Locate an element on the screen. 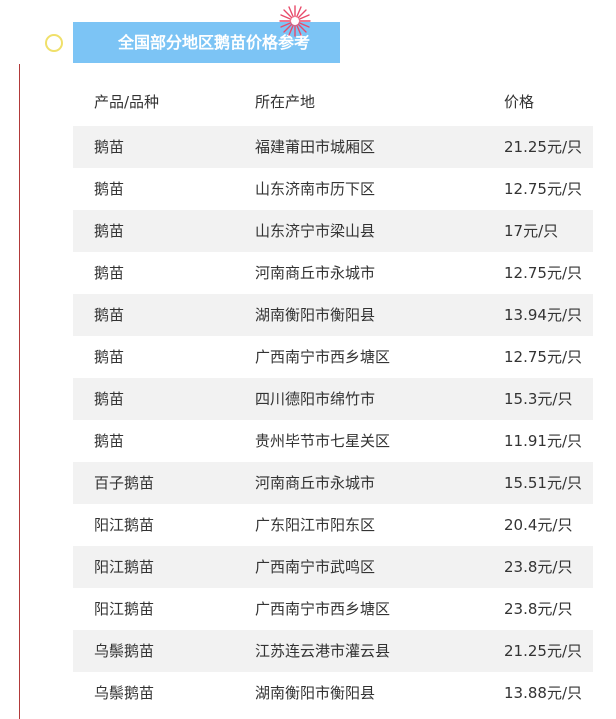 This screenshot has height=719, width=616. firework-burst-icon is located at coordinates (295, 21).